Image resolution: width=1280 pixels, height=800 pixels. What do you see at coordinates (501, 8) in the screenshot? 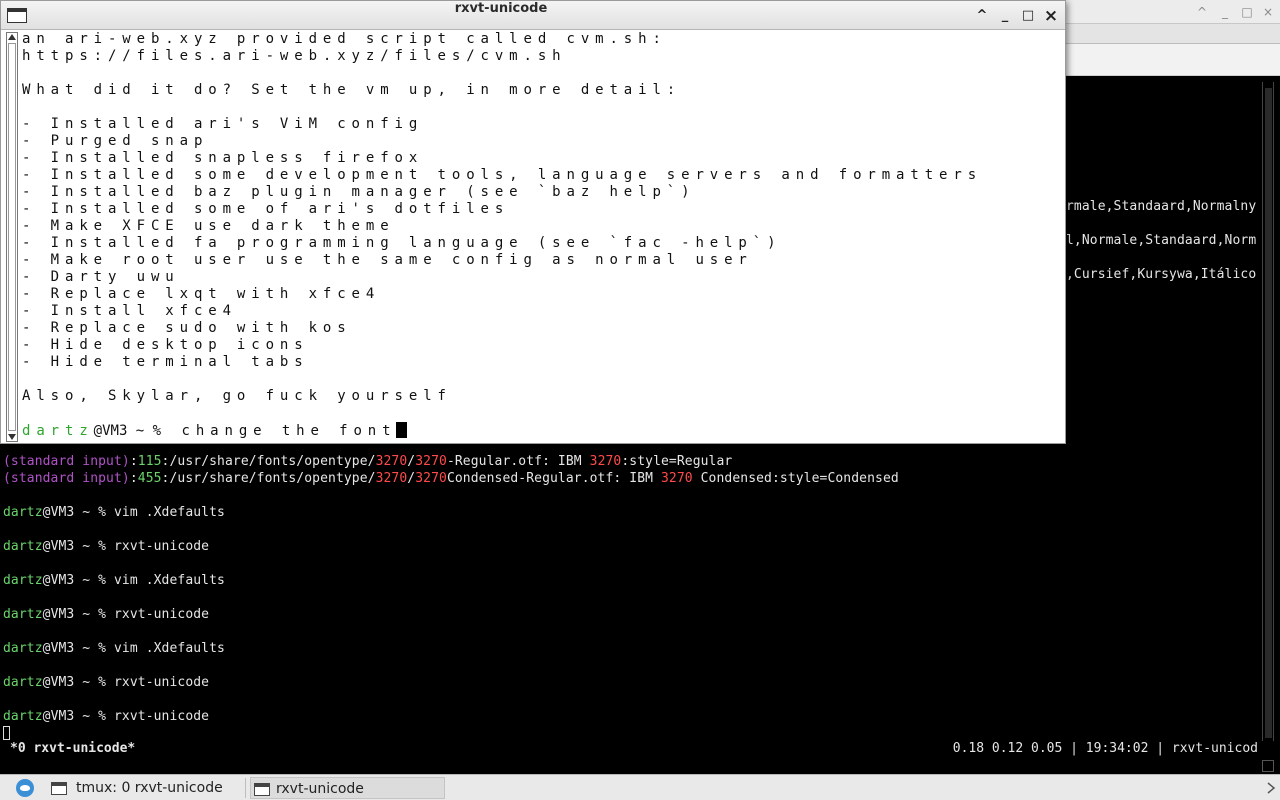
I see `window-title: rxvt-unicode` at bounding box center [501, 8].